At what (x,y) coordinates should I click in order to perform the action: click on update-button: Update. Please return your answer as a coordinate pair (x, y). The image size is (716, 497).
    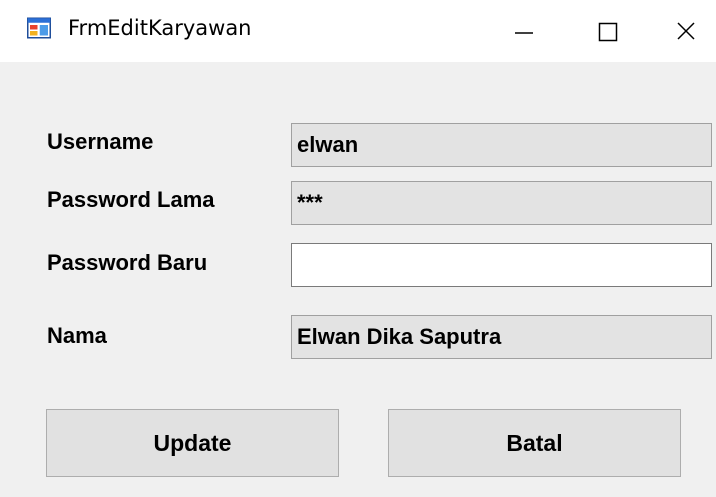
    Looking at the image, I should click on (192, 443).